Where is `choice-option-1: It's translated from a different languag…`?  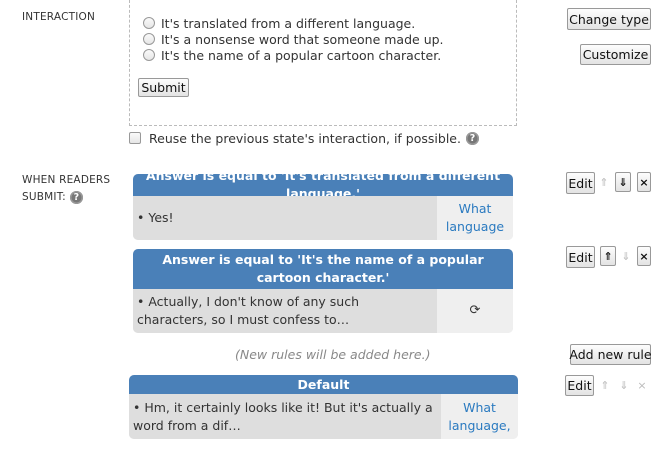 choice-option-1: It's translated from a different languag… is located at coordinates (279, 23).